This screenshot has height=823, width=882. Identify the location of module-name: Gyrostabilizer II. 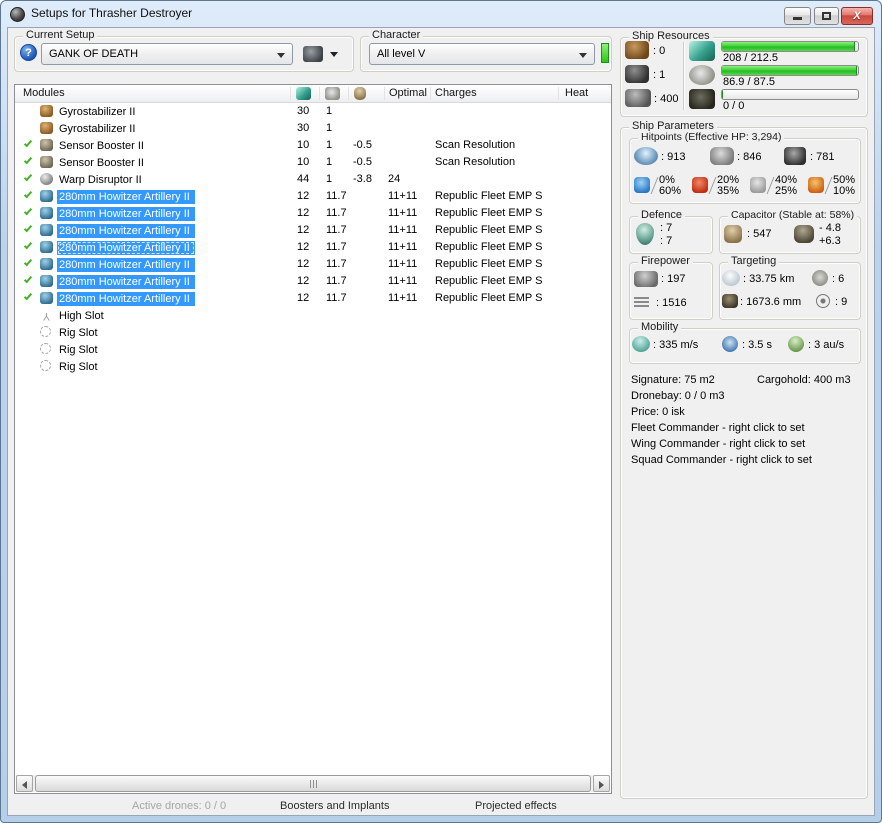
(97, 129).